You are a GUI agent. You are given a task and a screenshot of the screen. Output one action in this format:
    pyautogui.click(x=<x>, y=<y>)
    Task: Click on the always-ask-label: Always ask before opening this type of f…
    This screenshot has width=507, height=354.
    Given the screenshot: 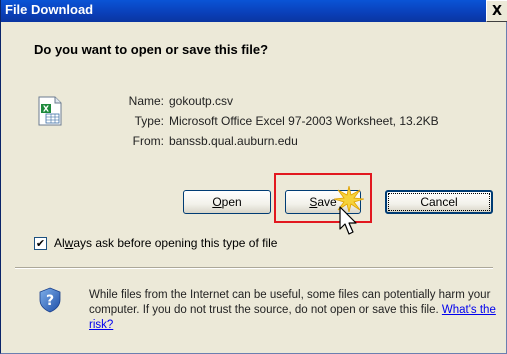 What is the action you would take?
    pyautogui.click(x=165, y=243)
    